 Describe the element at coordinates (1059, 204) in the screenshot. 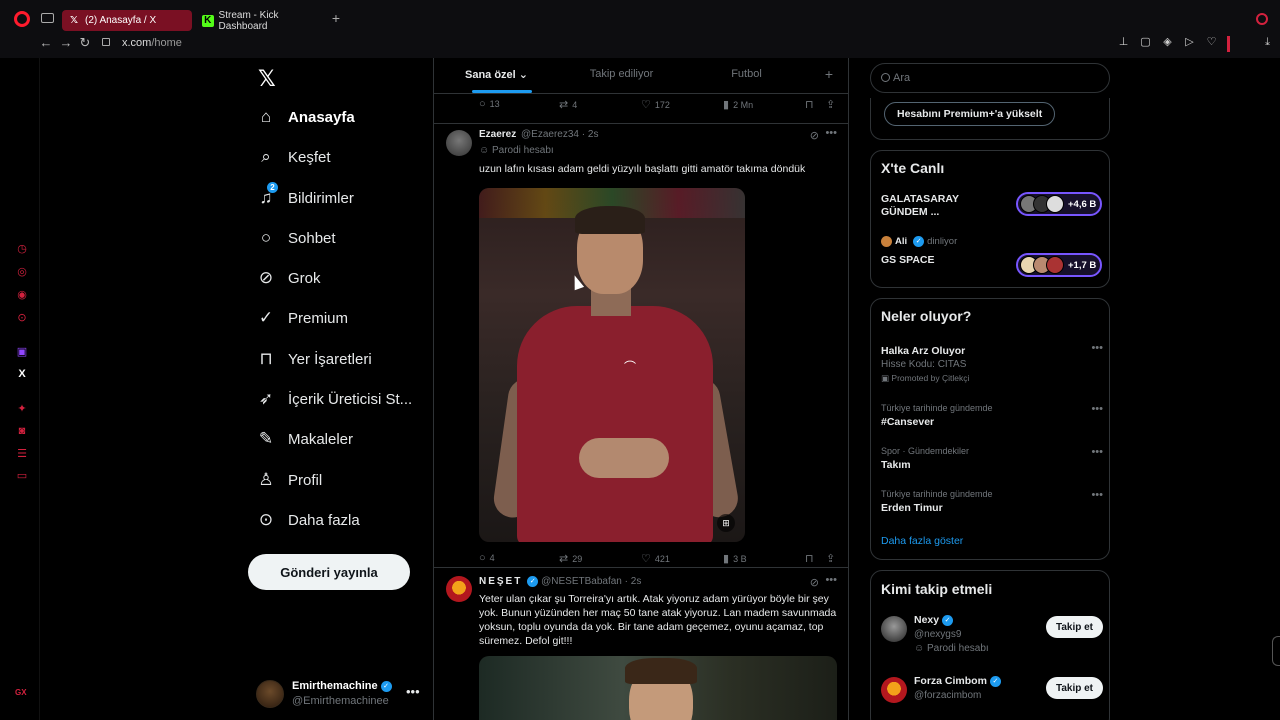

I see `space-listeners-pill: +4,6 B` at that location.